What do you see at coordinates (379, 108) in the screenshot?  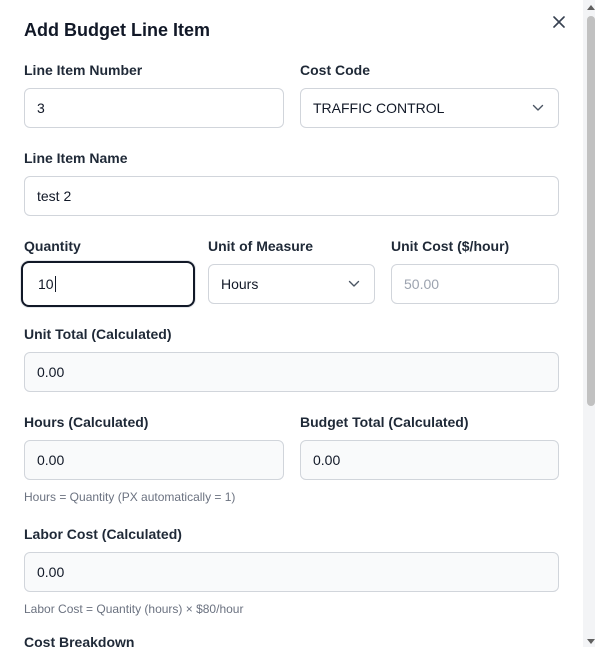 I see `cost-code-value: TRAFFIC CONTROL` at bounding box center [379, 108].